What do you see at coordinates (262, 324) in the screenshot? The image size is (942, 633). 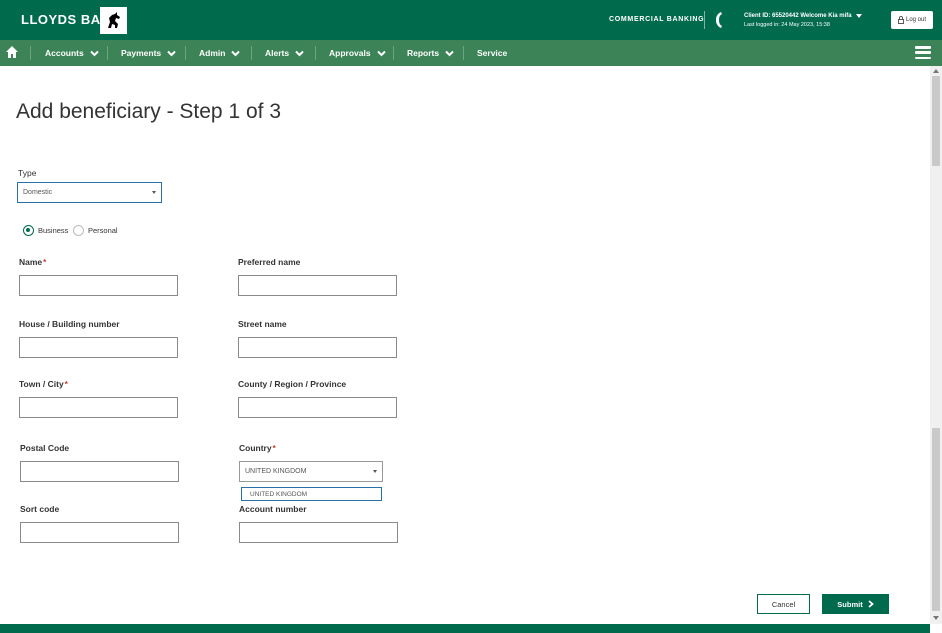 I see `street-name-label: Street name` at bounding box center [262, 324].